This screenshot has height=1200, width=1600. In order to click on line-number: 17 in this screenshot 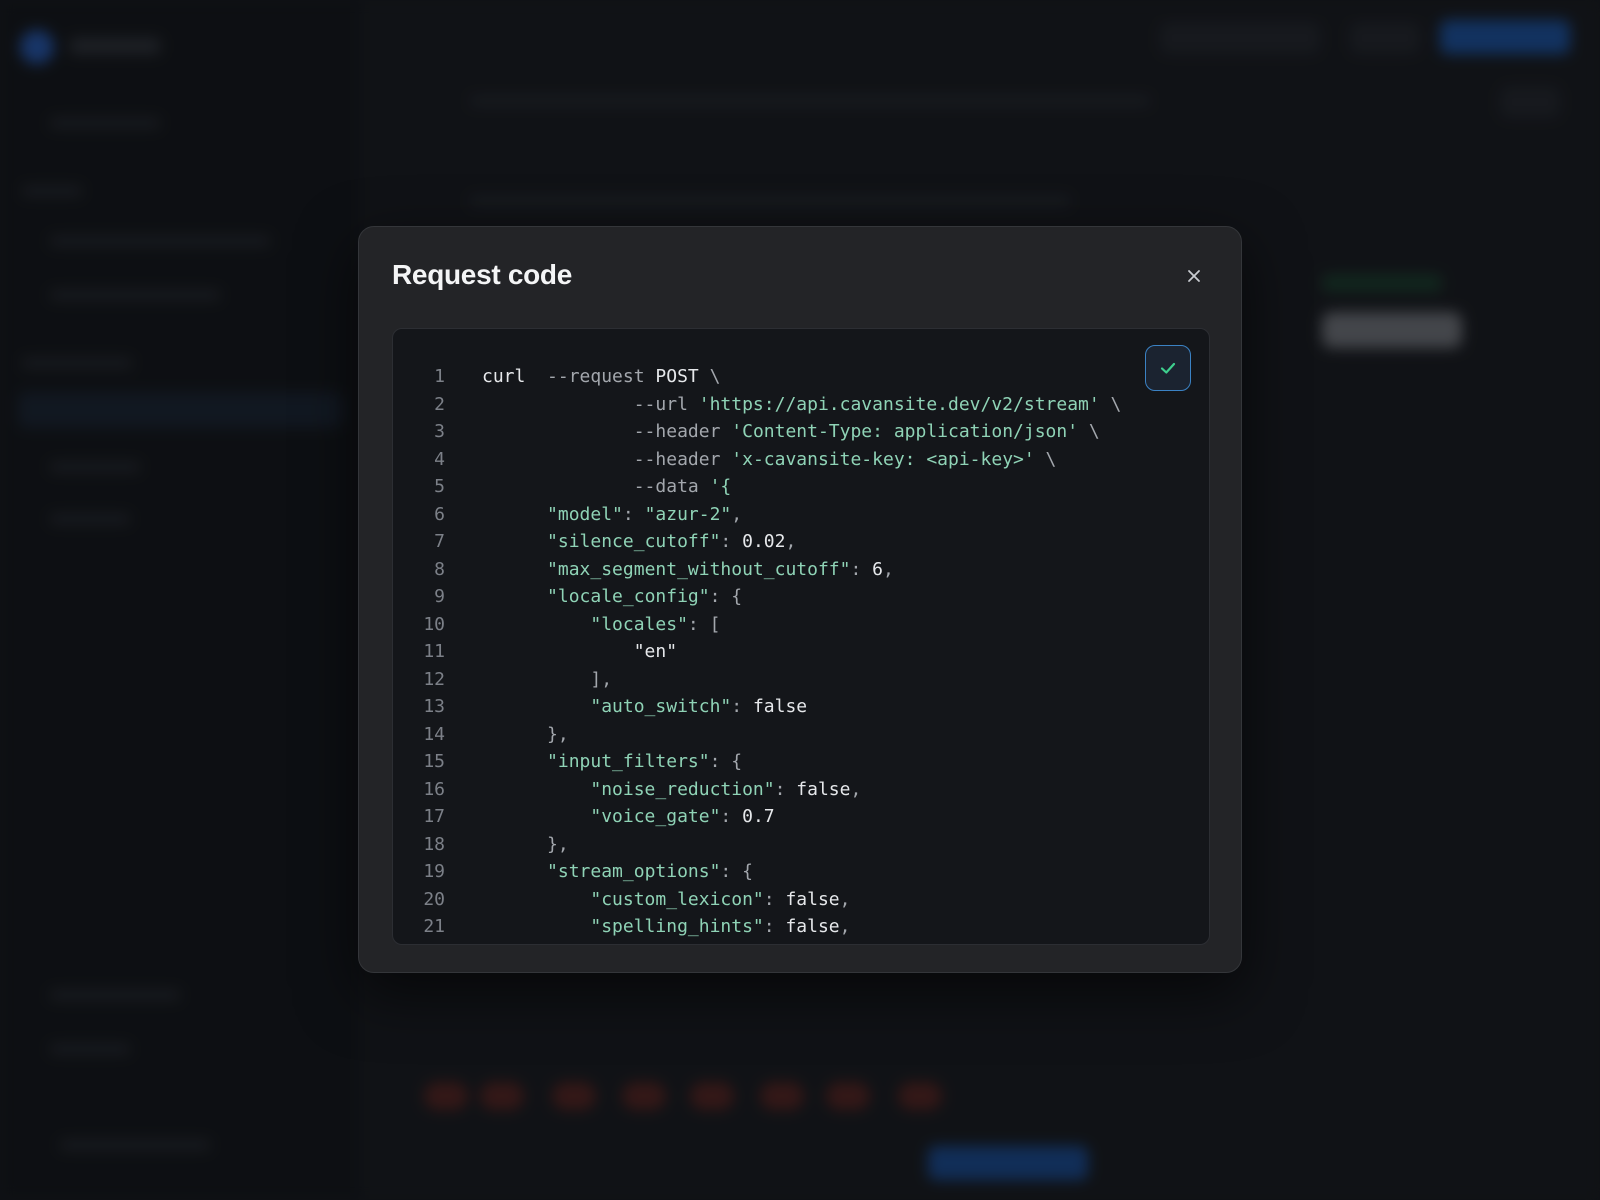, I will do `click(434, 816)`.